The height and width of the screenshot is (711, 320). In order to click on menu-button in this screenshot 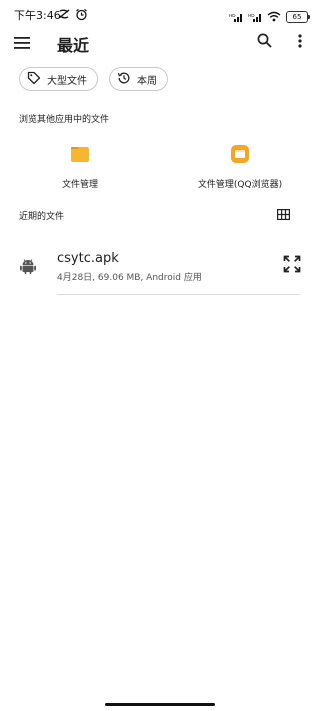, I will do `click(22, 43)`.